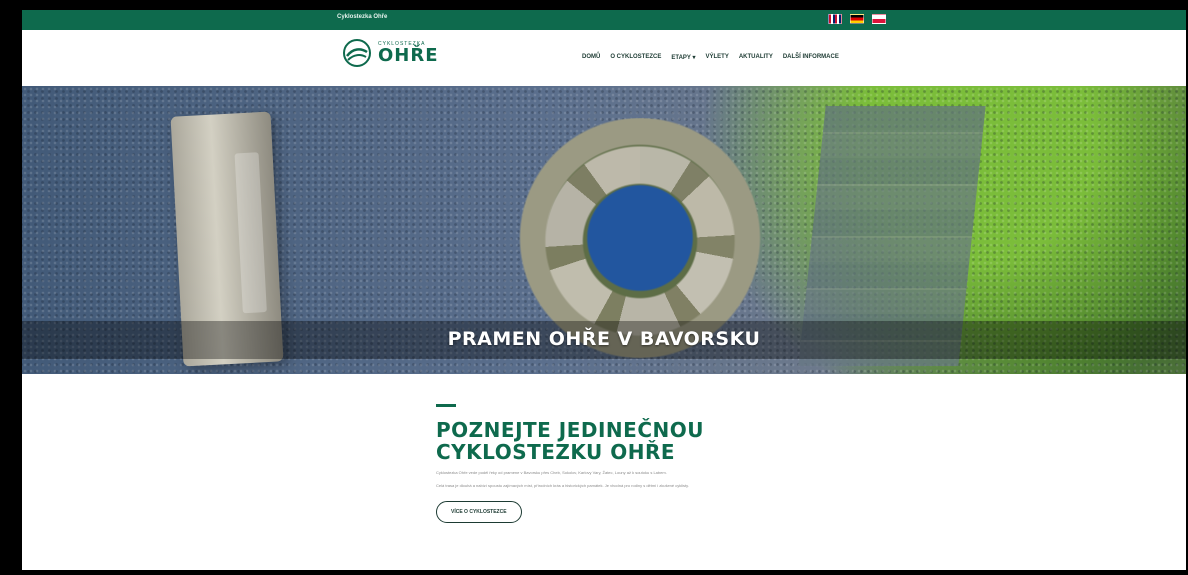 The width and height of the screenshot is (1188, 575). I want to click on menu-item-vylety: VÝLETY, so click(717, 57).